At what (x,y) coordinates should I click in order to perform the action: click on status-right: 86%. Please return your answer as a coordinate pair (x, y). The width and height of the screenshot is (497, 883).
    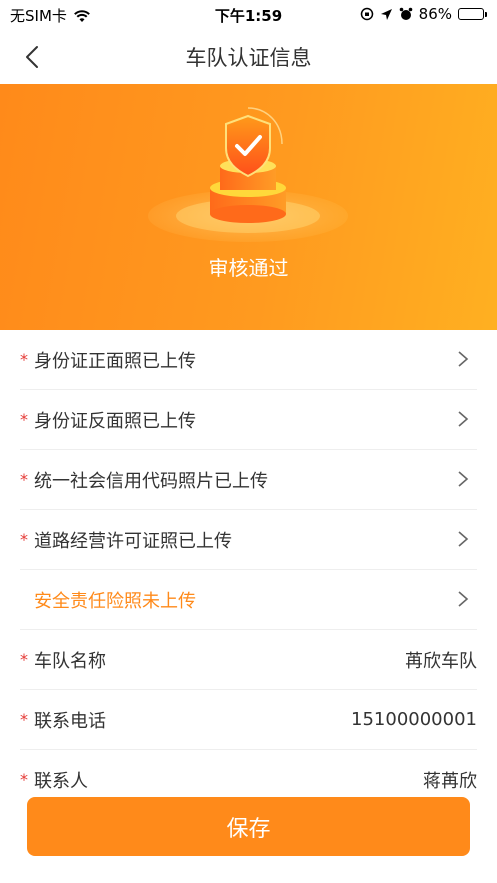
    Looking at the image, I should click on (423, 14).